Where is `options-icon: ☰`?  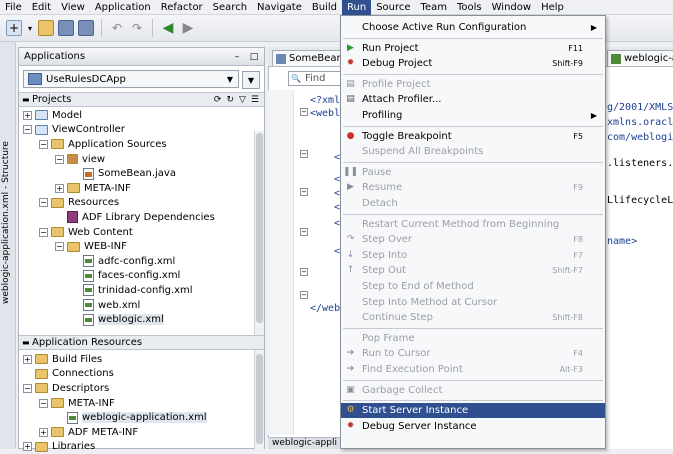 options-icon: ☰ is located at coordinates (255, 100).